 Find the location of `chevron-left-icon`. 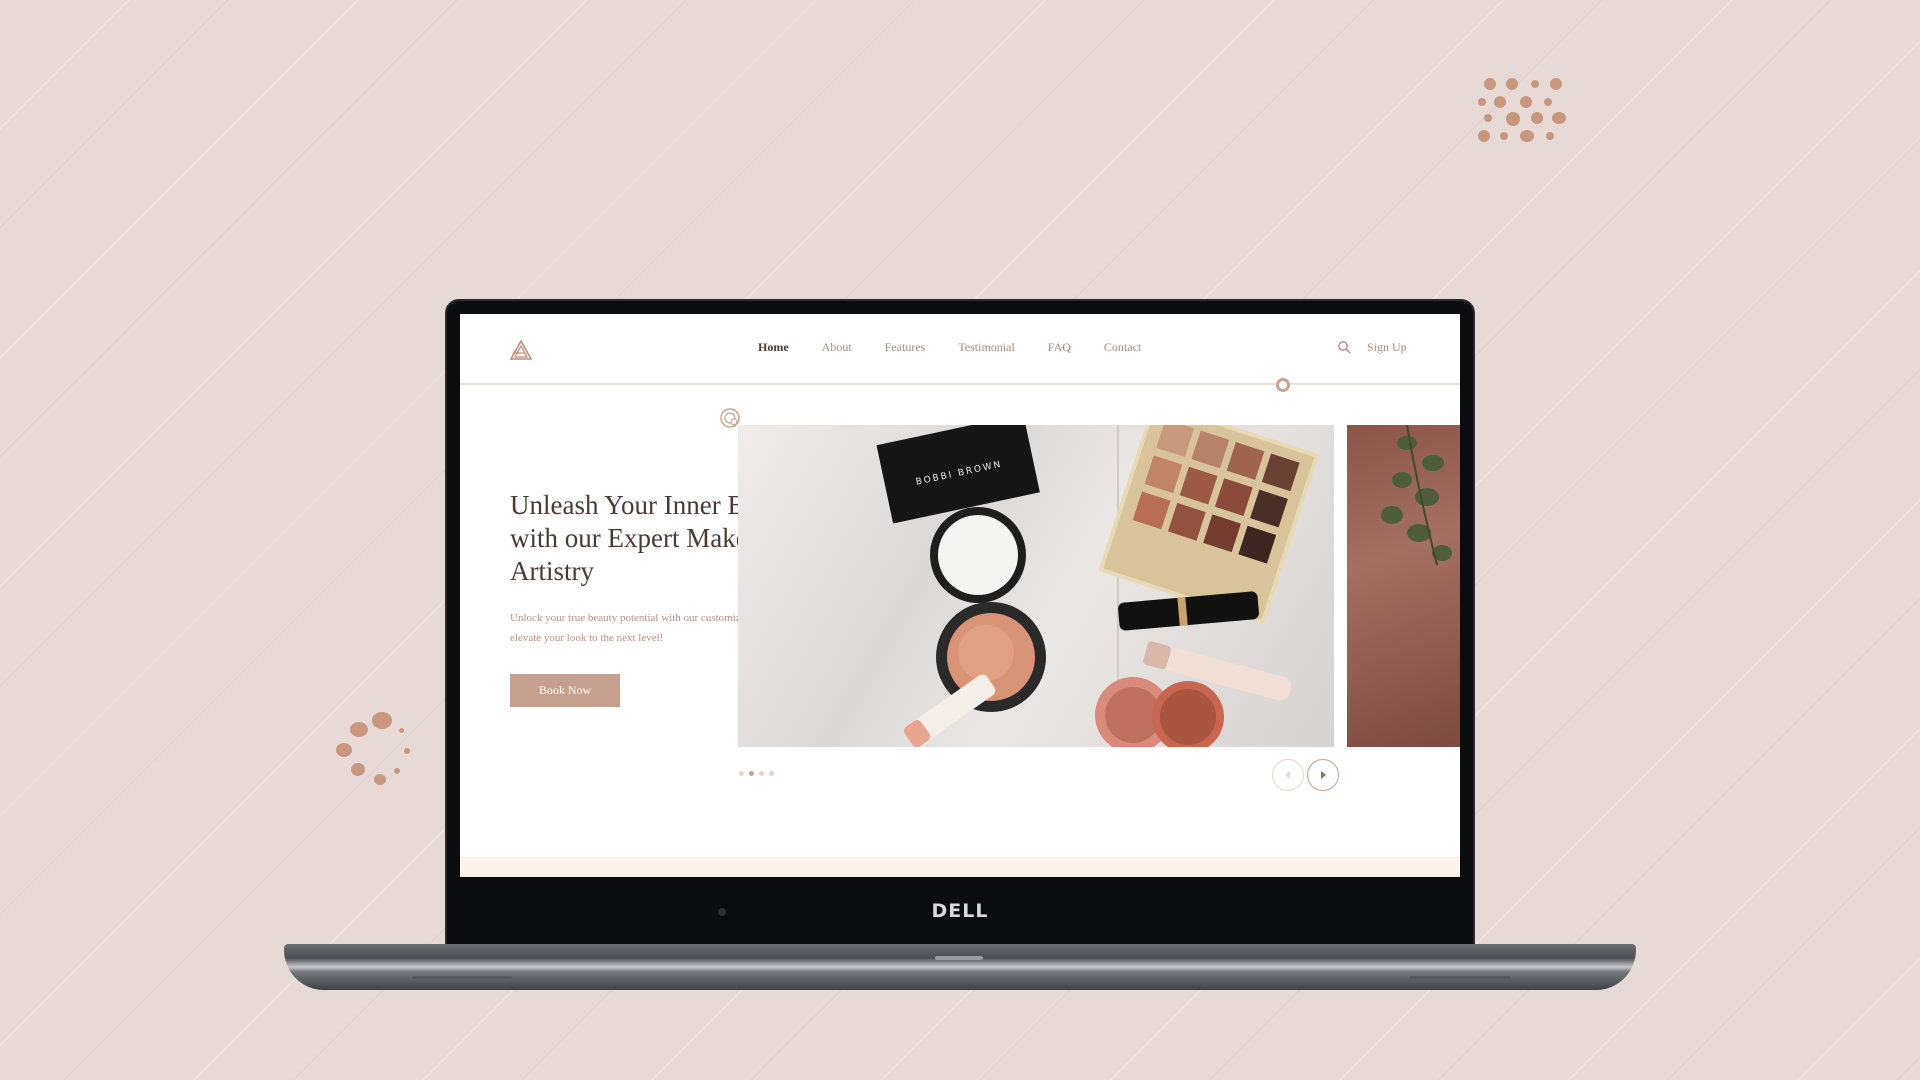

chevron-left-icon is located at coordinates (1287, 775).